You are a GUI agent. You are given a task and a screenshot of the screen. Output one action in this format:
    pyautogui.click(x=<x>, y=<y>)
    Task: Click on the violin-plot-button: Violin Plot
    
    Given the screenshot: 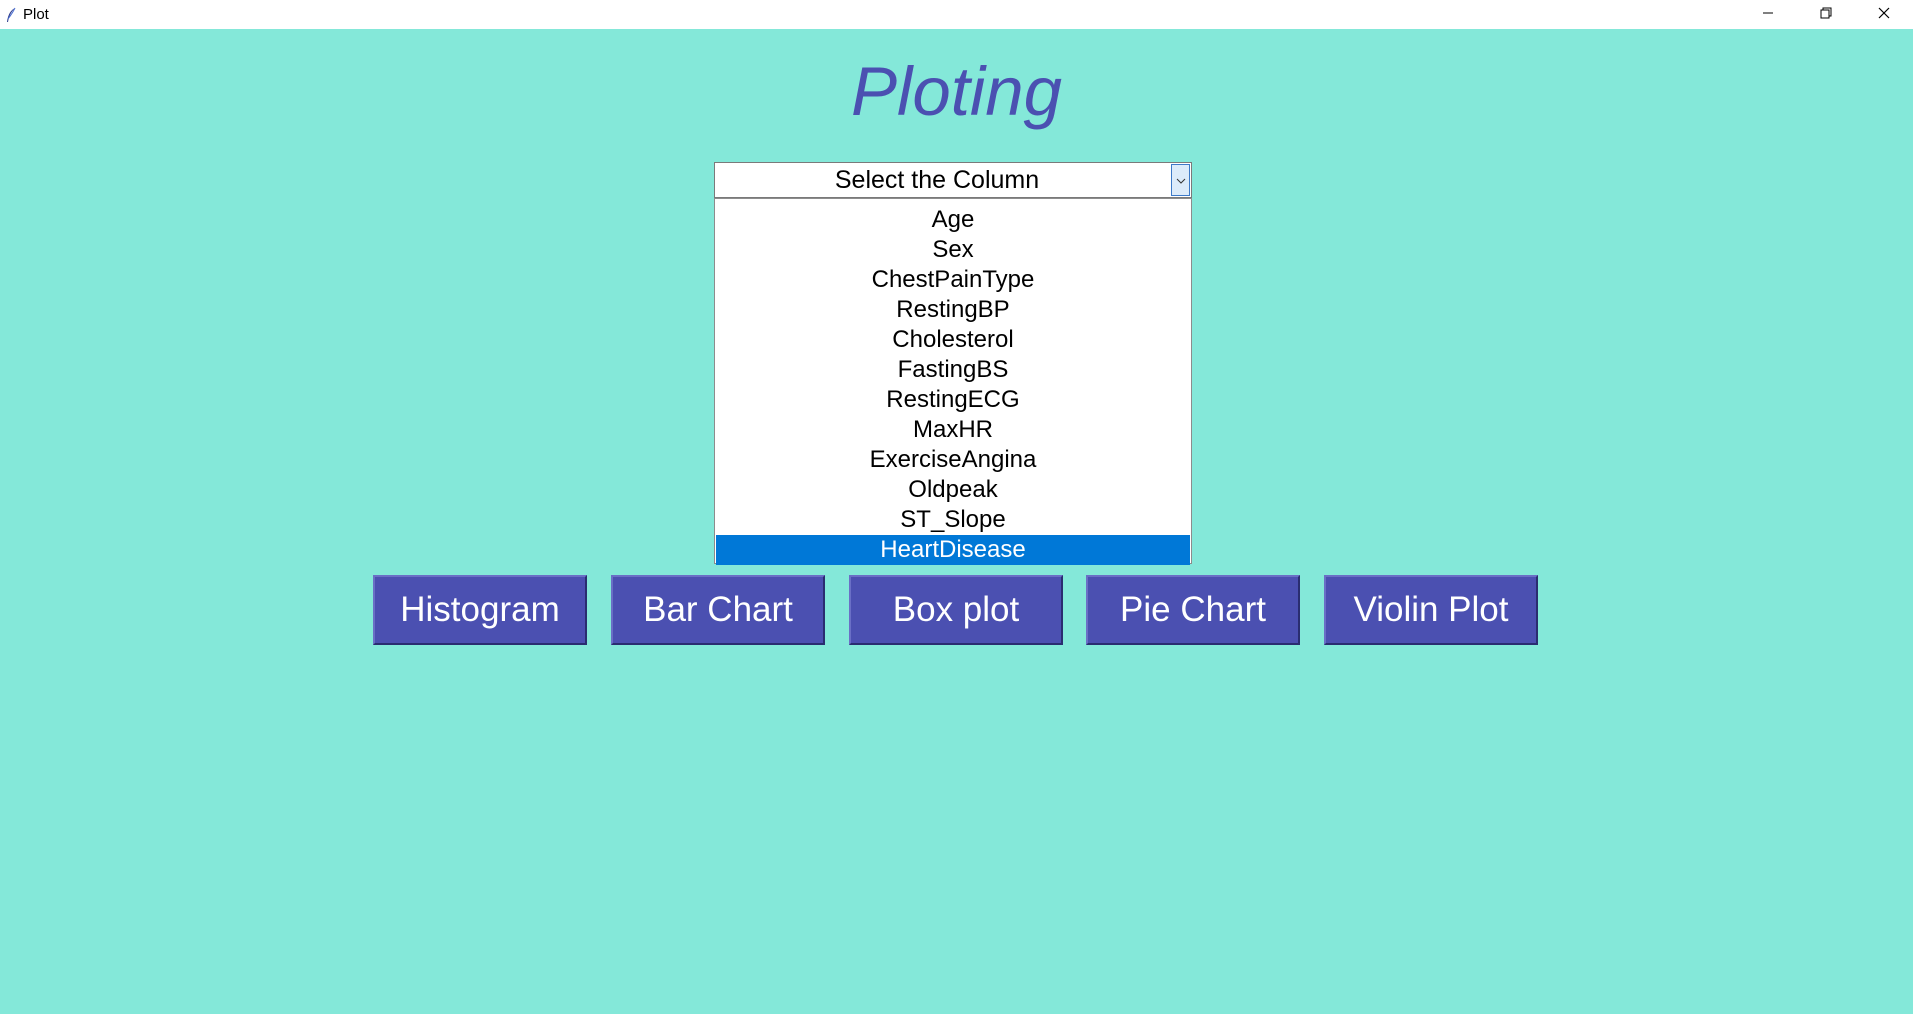 What is the action you would take?
    pyautogui.click(x=1431, y=610)
    